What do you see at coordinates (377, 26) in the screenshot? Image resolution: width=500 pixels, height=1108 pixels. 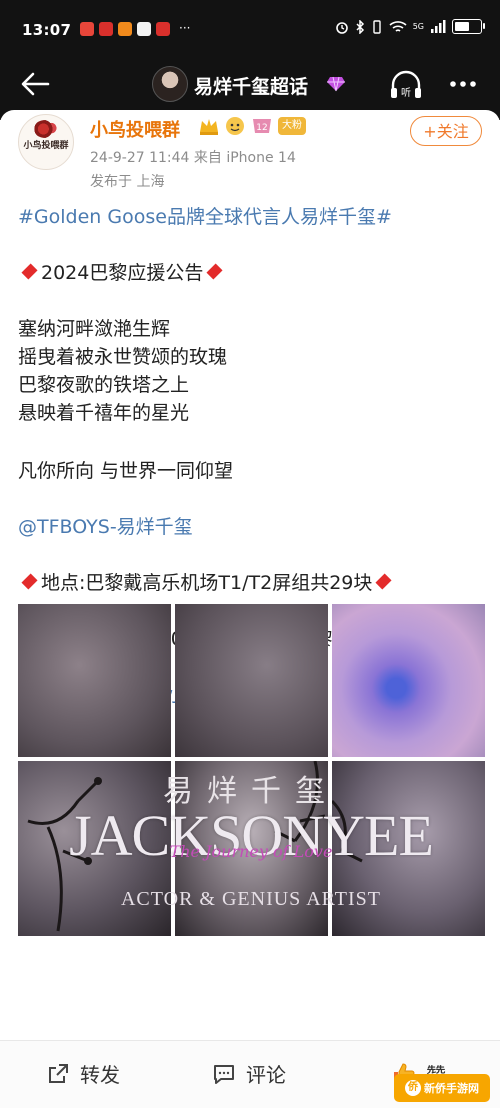 I see `vibrate-icon` at bounding box center [377, 26].